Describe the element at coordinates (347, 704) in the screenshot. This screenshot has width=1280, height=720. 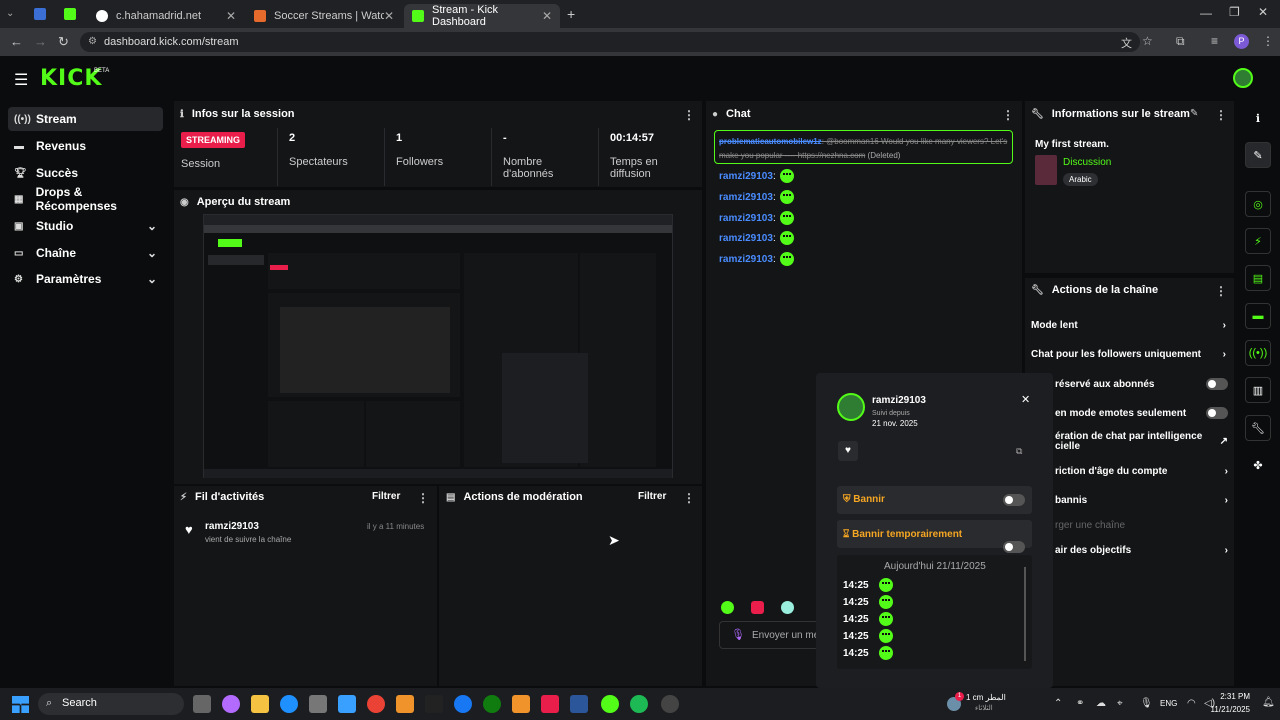
I see `photos-icon` at that location.